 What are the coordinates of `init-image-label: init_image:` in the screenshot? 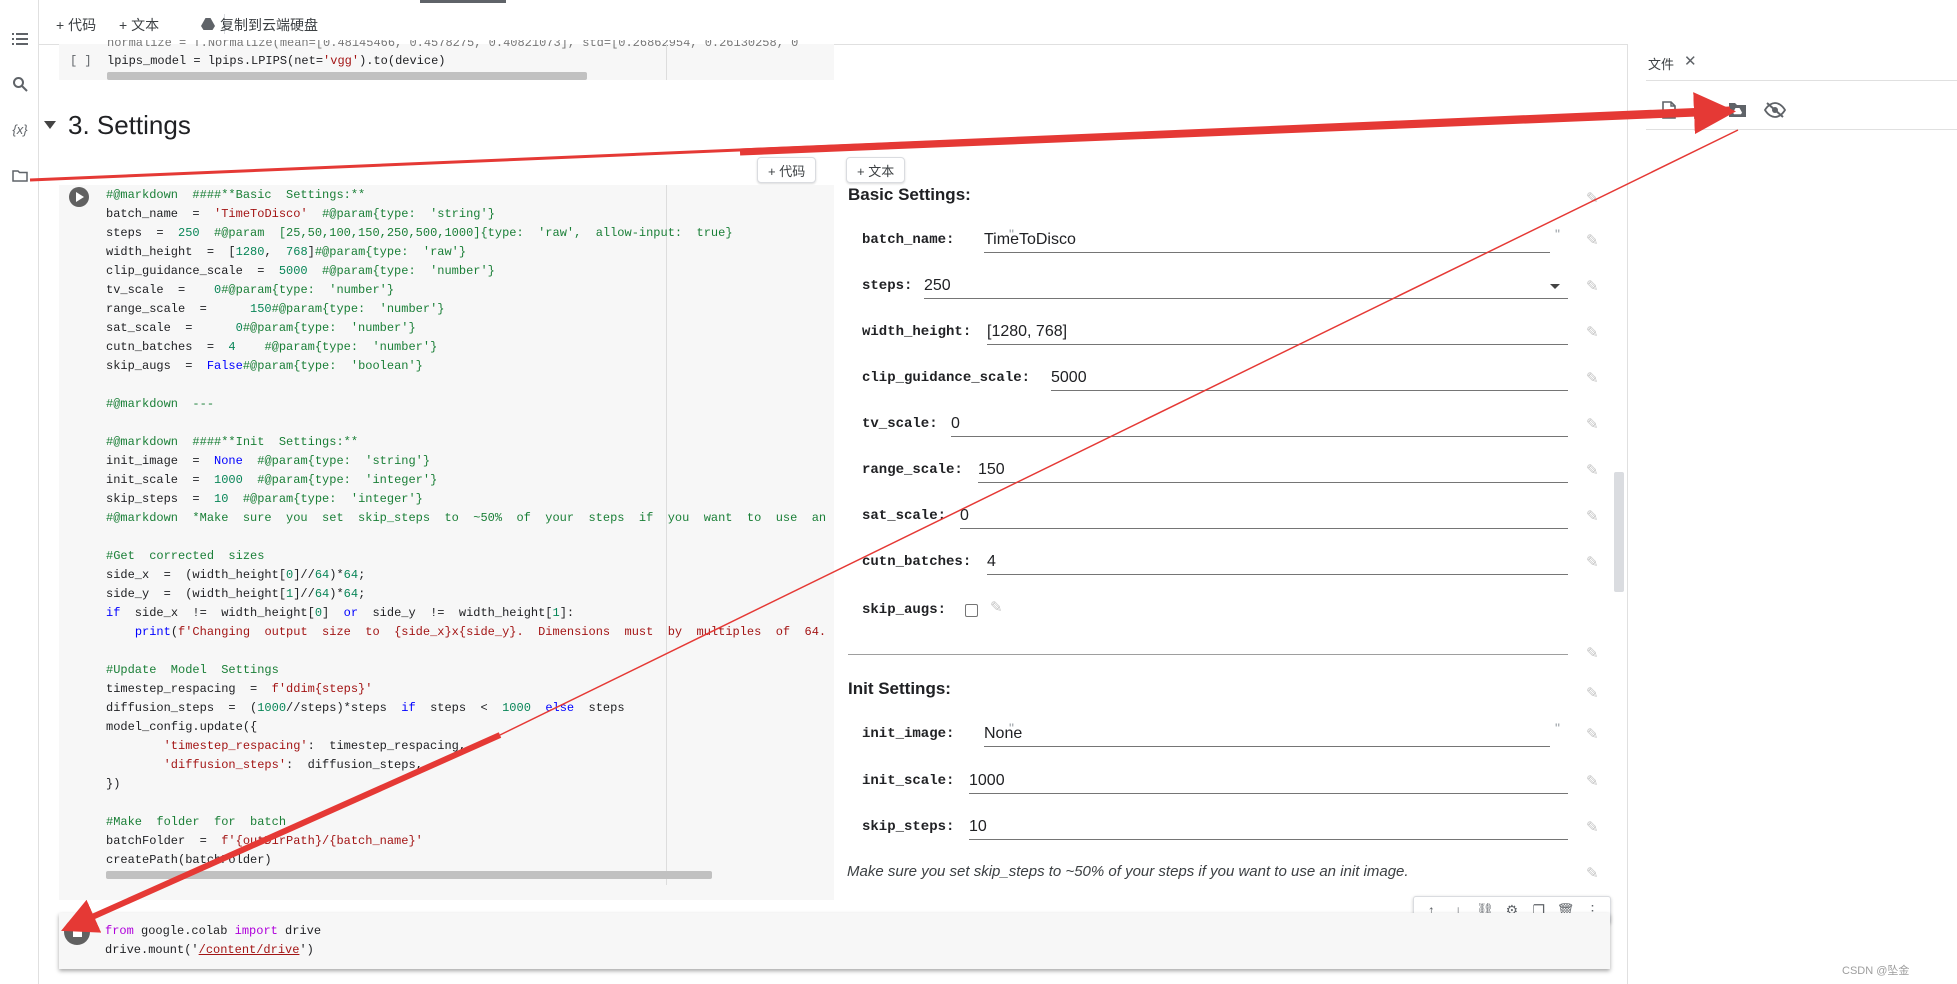 It's located at (908, 734).